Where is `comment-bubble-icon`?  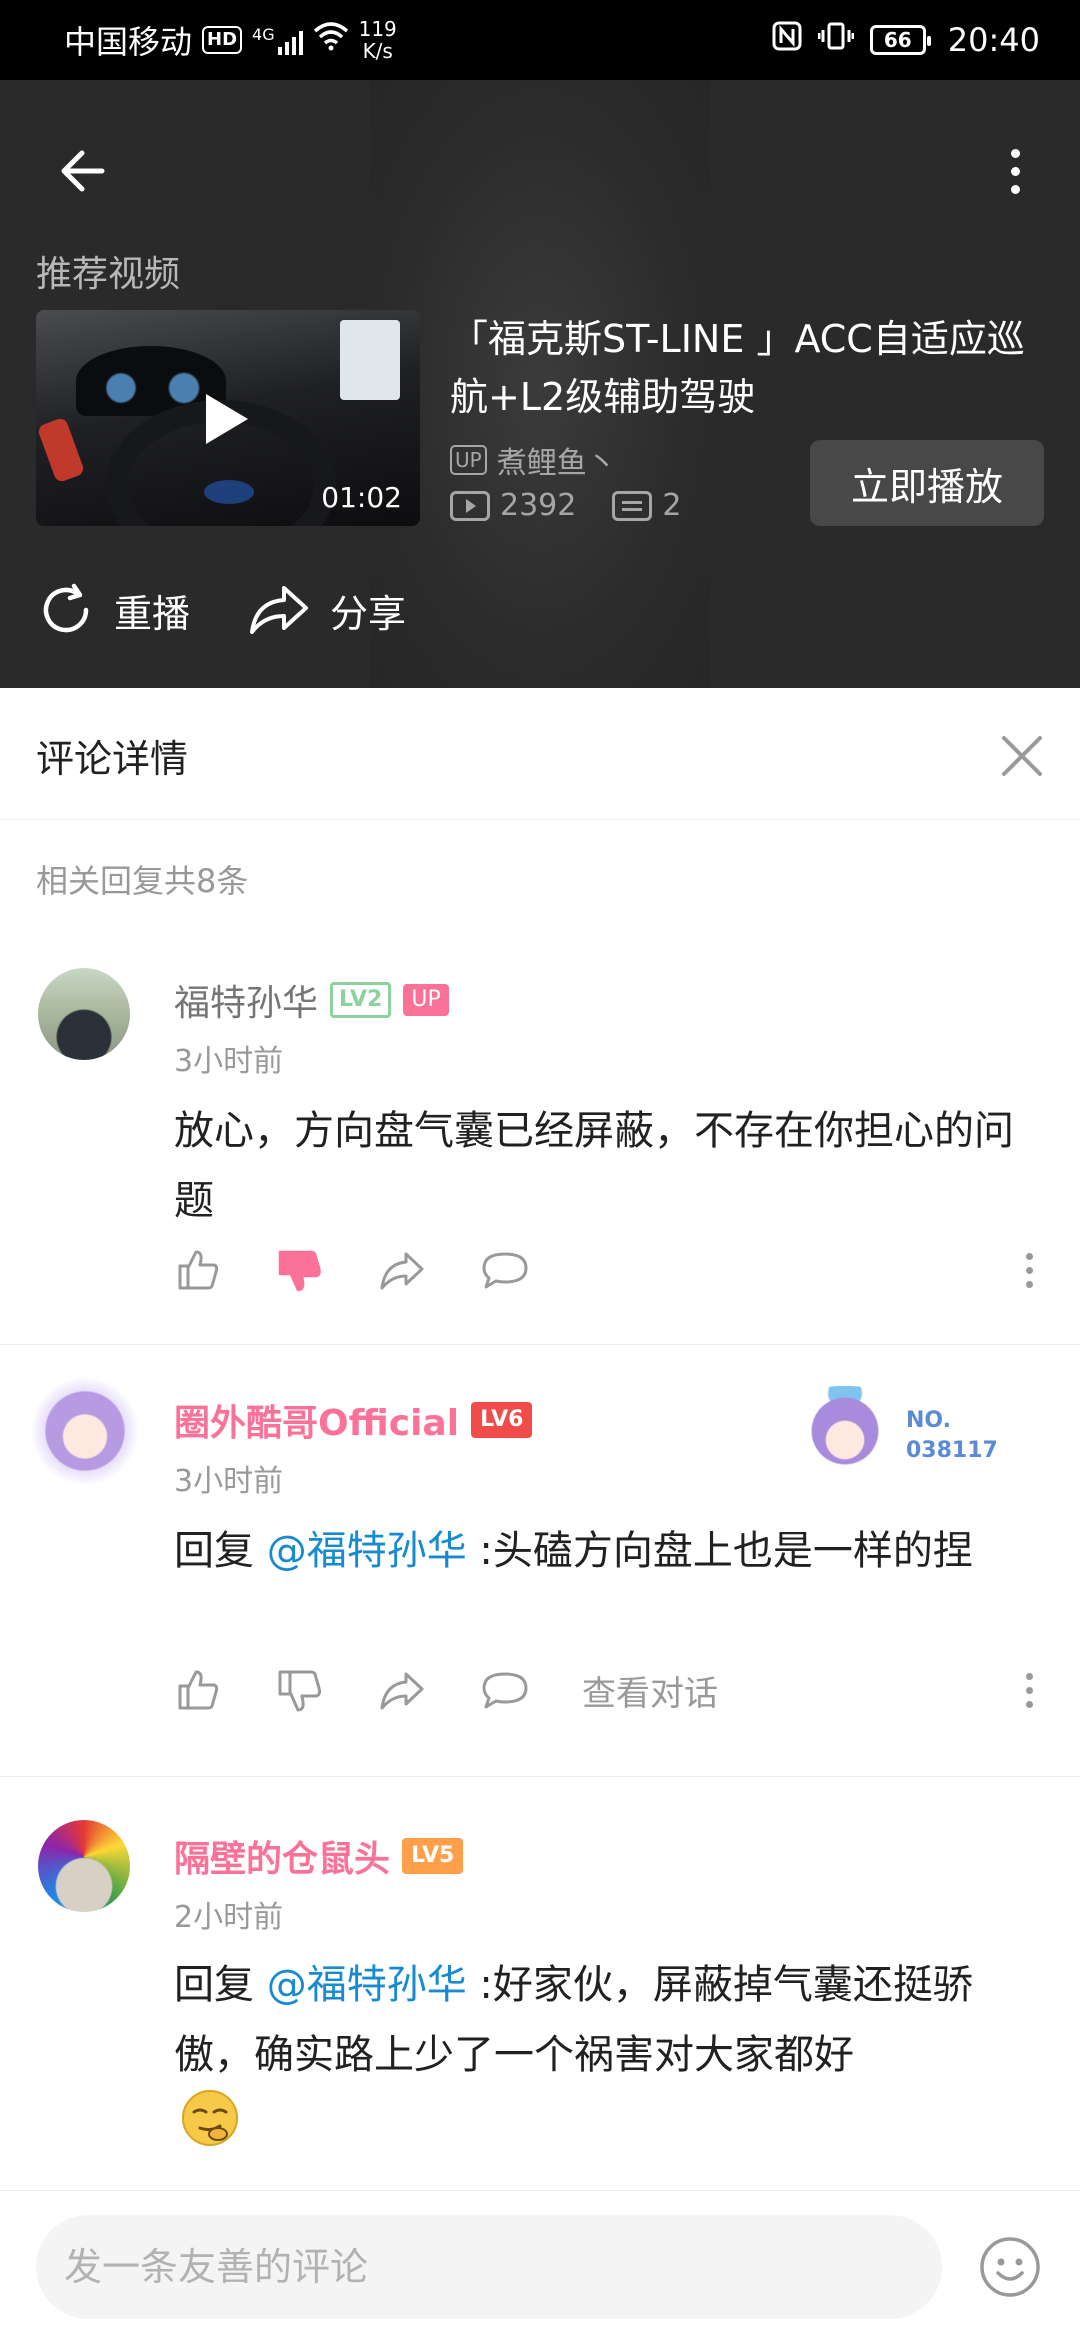 comment-bubble-icon is located at coordinates (505, 1270).